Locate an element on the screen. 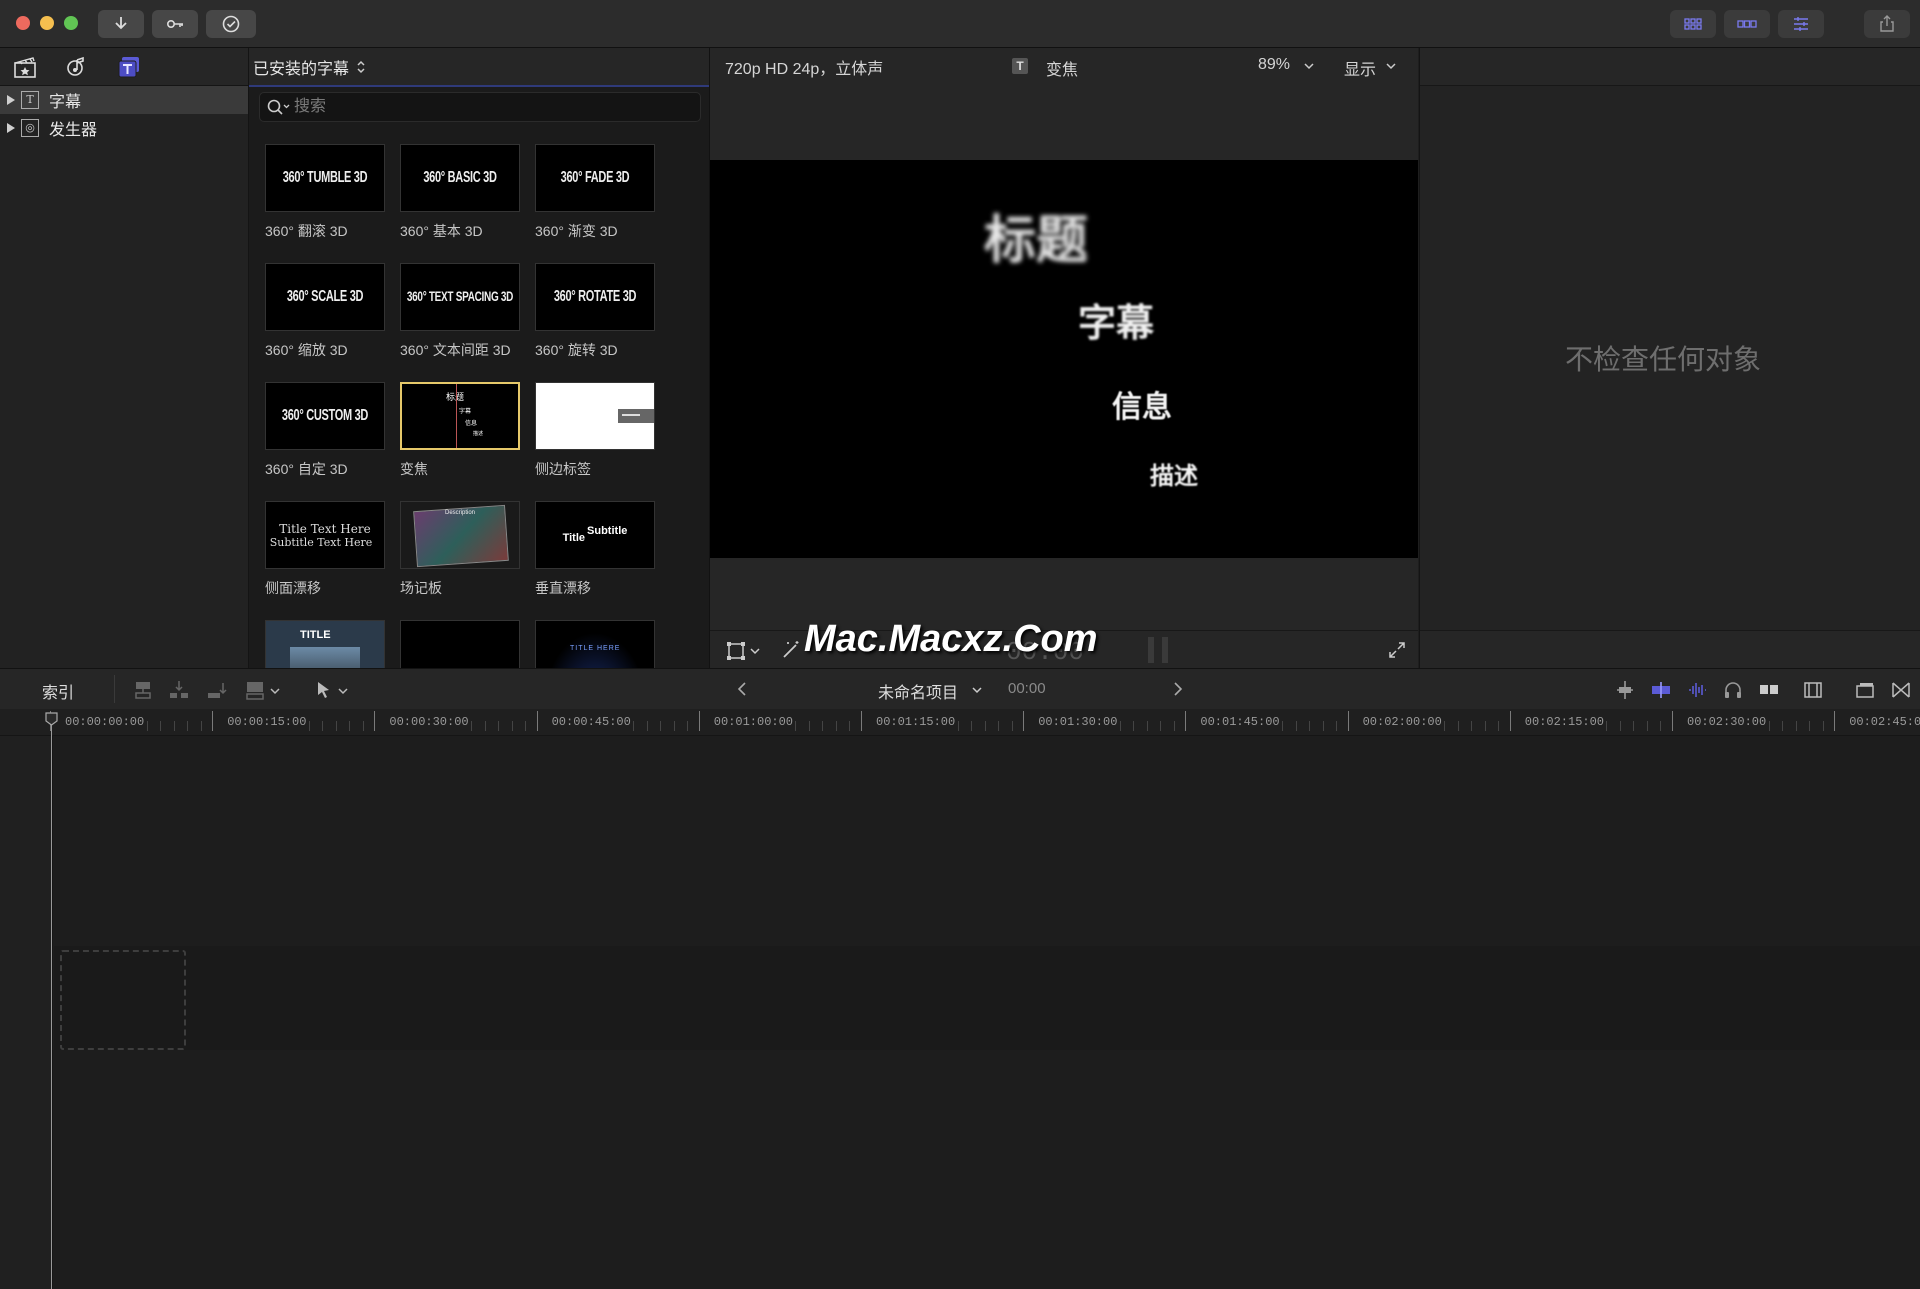  browser-layout-icon is located at coordinates (1693, 24).